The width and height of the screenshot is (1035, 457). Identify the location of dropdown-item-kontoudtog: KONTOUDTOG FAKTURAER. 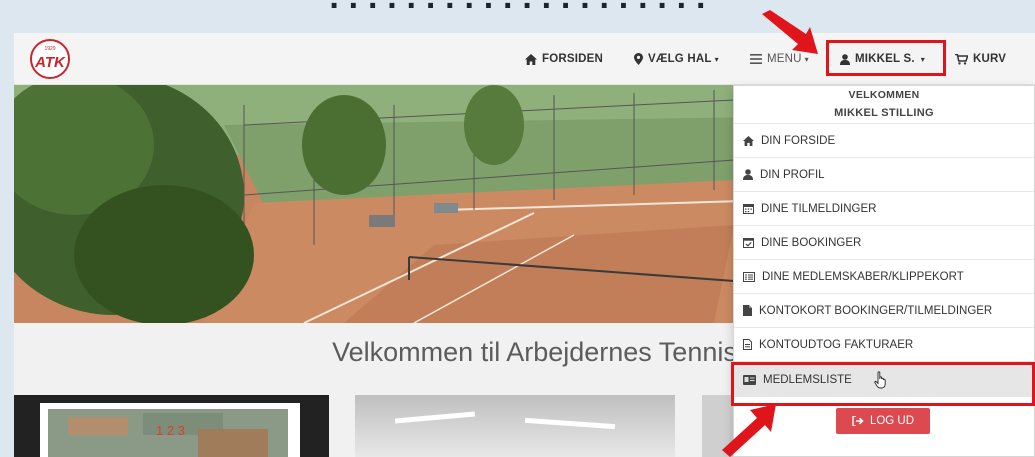
(884, 344).